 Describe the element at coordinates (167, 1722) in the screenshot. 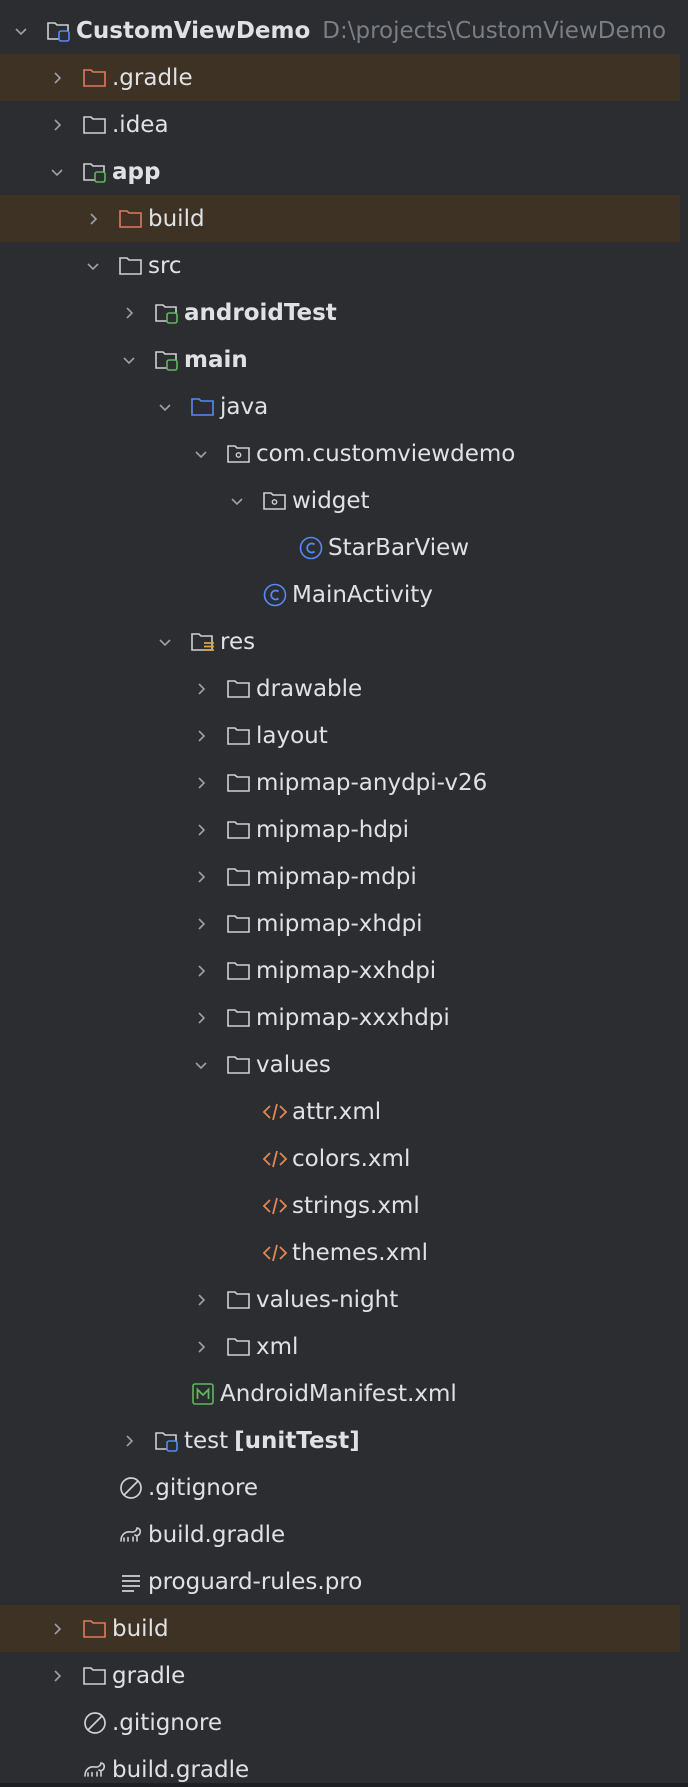

I see `tree-item-label: .gitignore` at that location.